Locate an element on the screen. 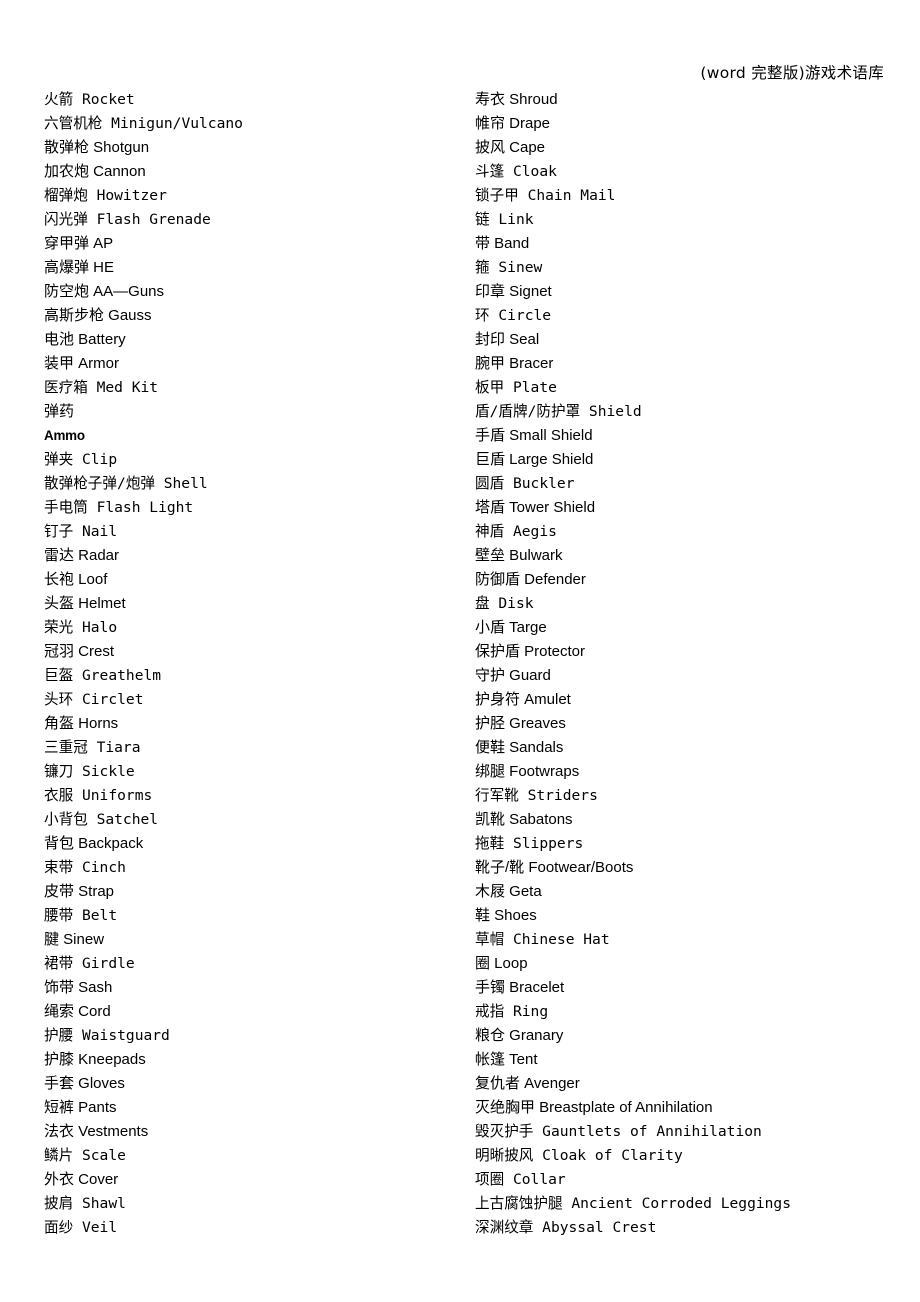 This screenshot has width=920, height=1302. glossary-entry: 小盾 Targe is located at coordinates (511, 627).